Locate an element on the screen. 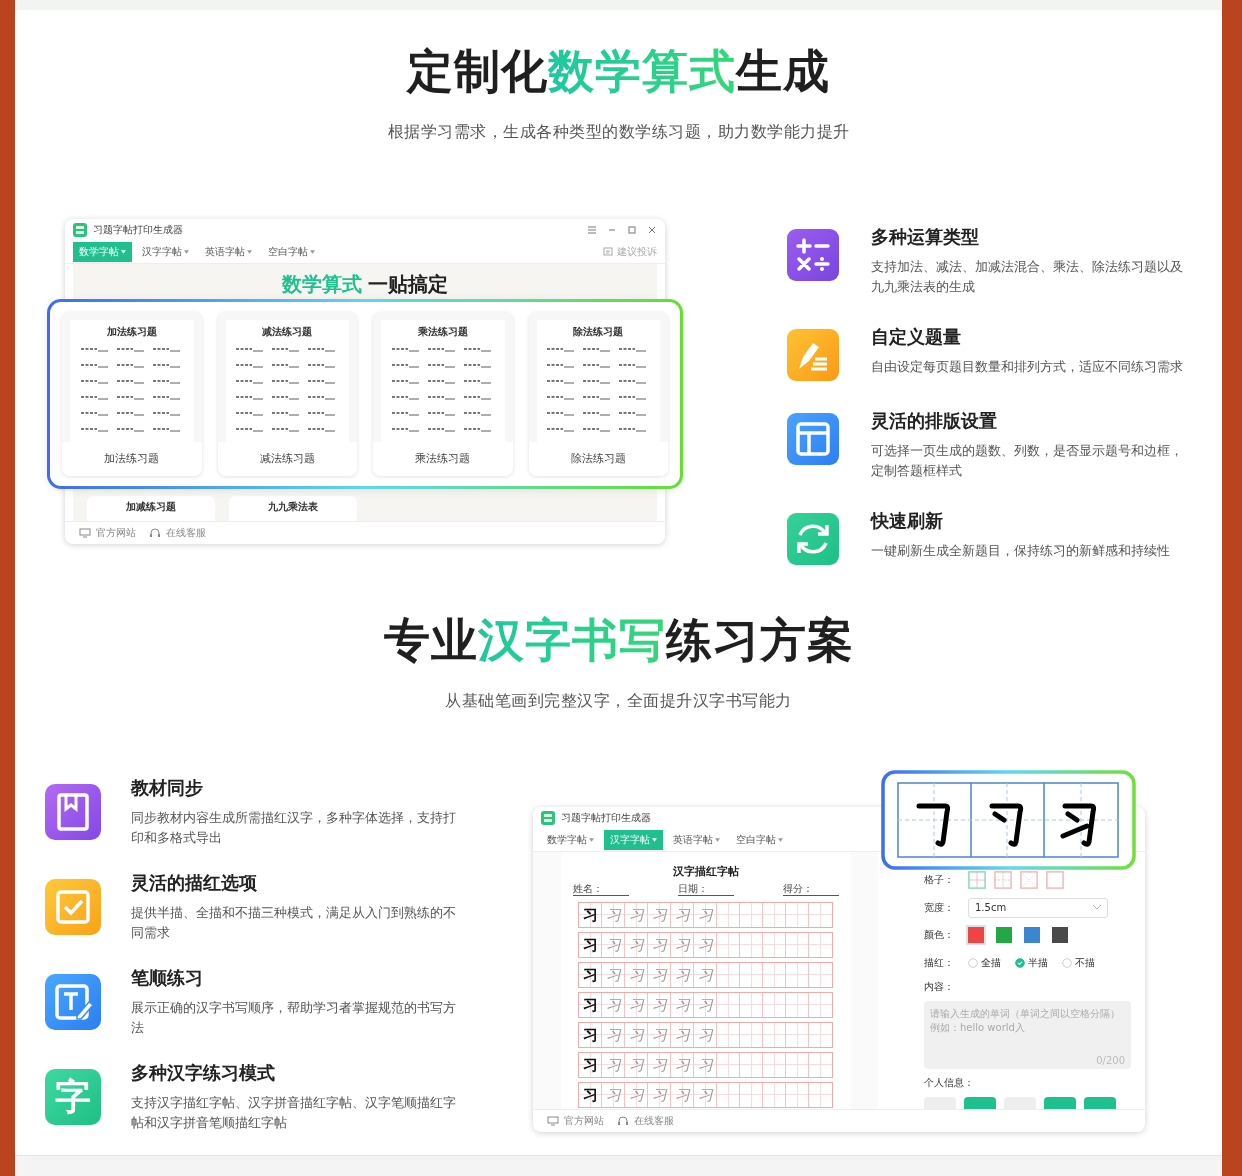  worksheet-title: 九九乘法表 is located at coordinates (293, 507).